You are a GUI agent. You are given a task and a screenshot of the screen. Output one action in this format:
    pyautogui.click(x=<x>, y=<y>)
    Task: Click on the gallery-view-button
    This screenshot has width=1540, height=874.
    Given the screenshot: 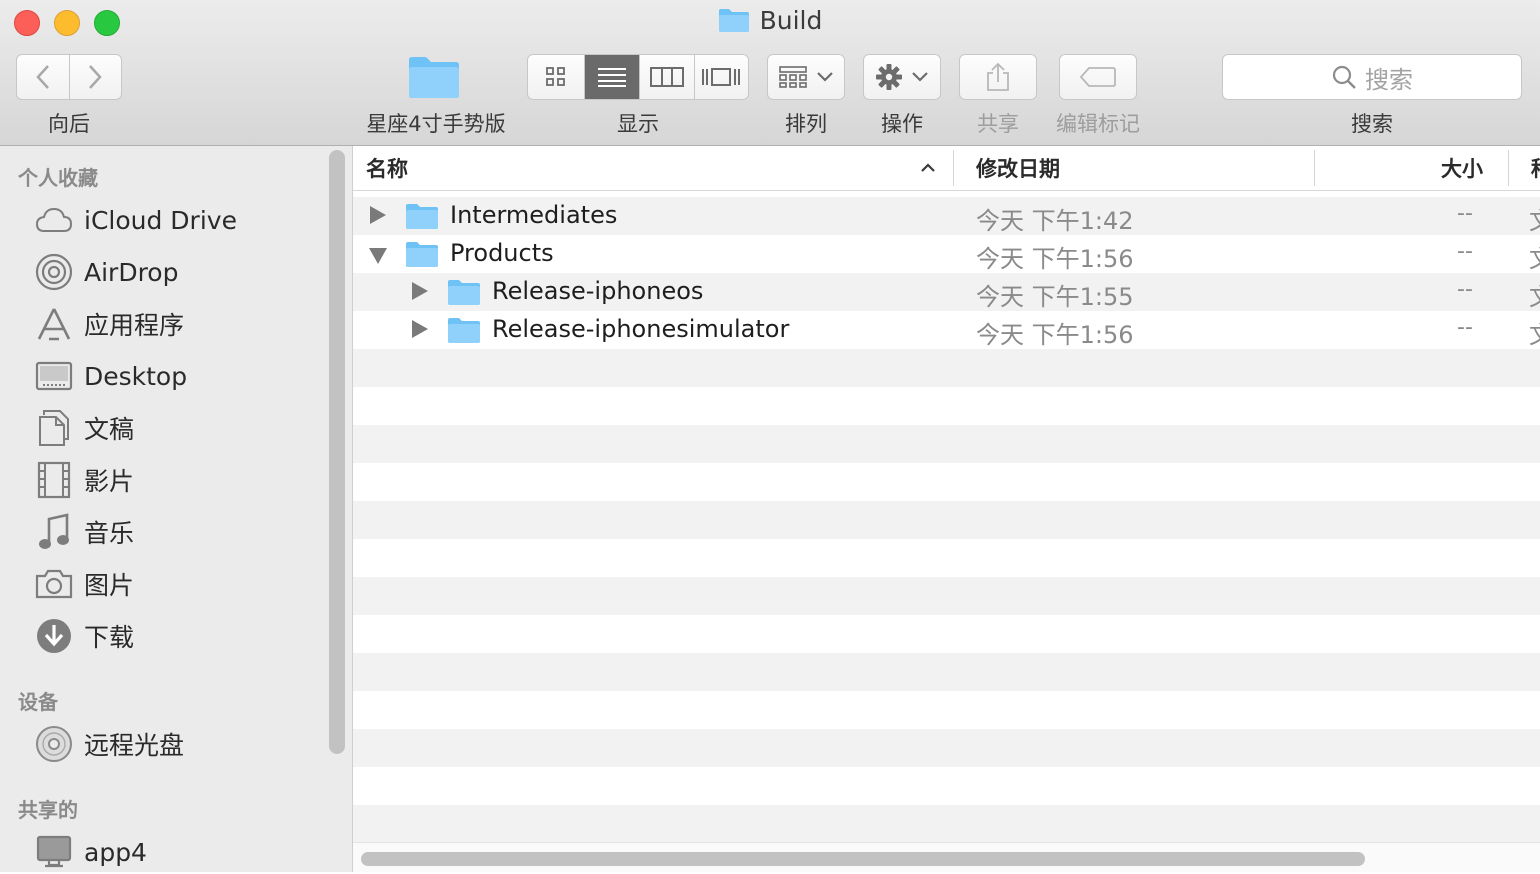 What is the action you would take?
    pyautogui.click(x=721, y=77)
    